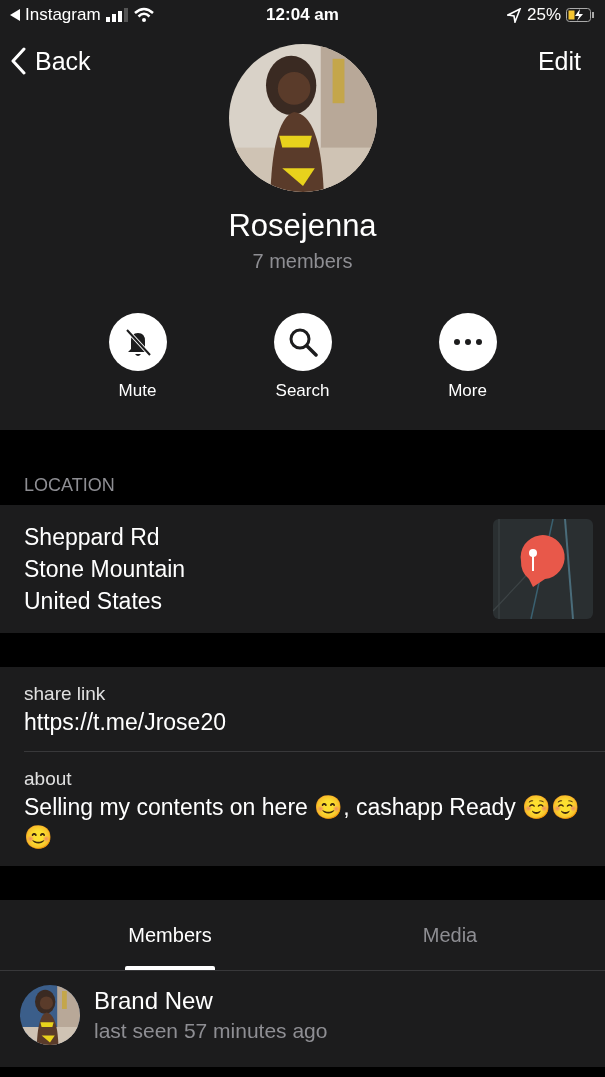 The height and width of the screenshot is (1077, 605). What do you see at coordinates (543, 15) in the screenshot?
I see `battery-percent: 25%` at bounding box center [543, 15].